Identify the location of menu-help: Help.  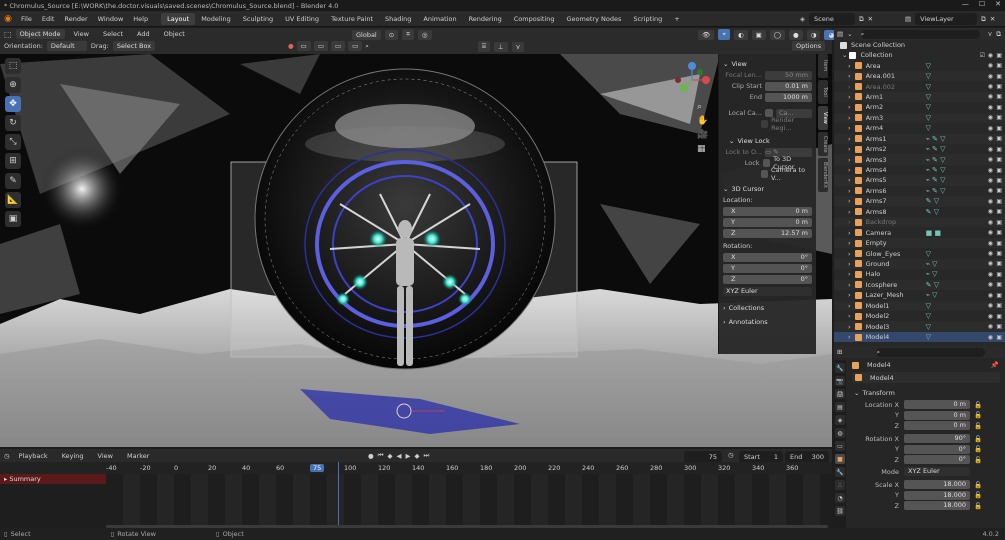
(140, 19).